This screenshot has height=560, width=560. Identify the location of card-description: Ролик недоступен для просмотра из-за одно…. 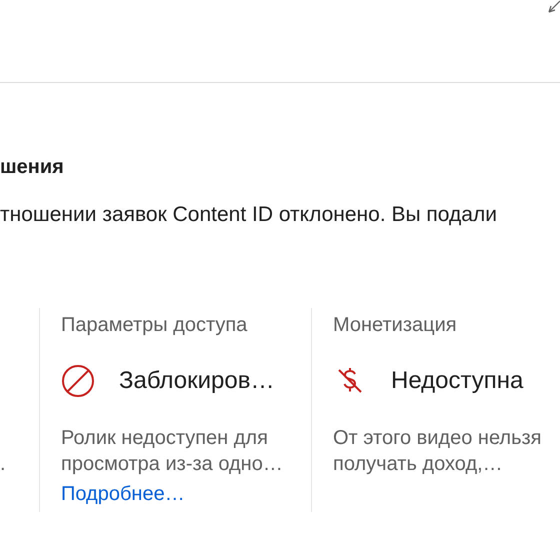
(172, 451).